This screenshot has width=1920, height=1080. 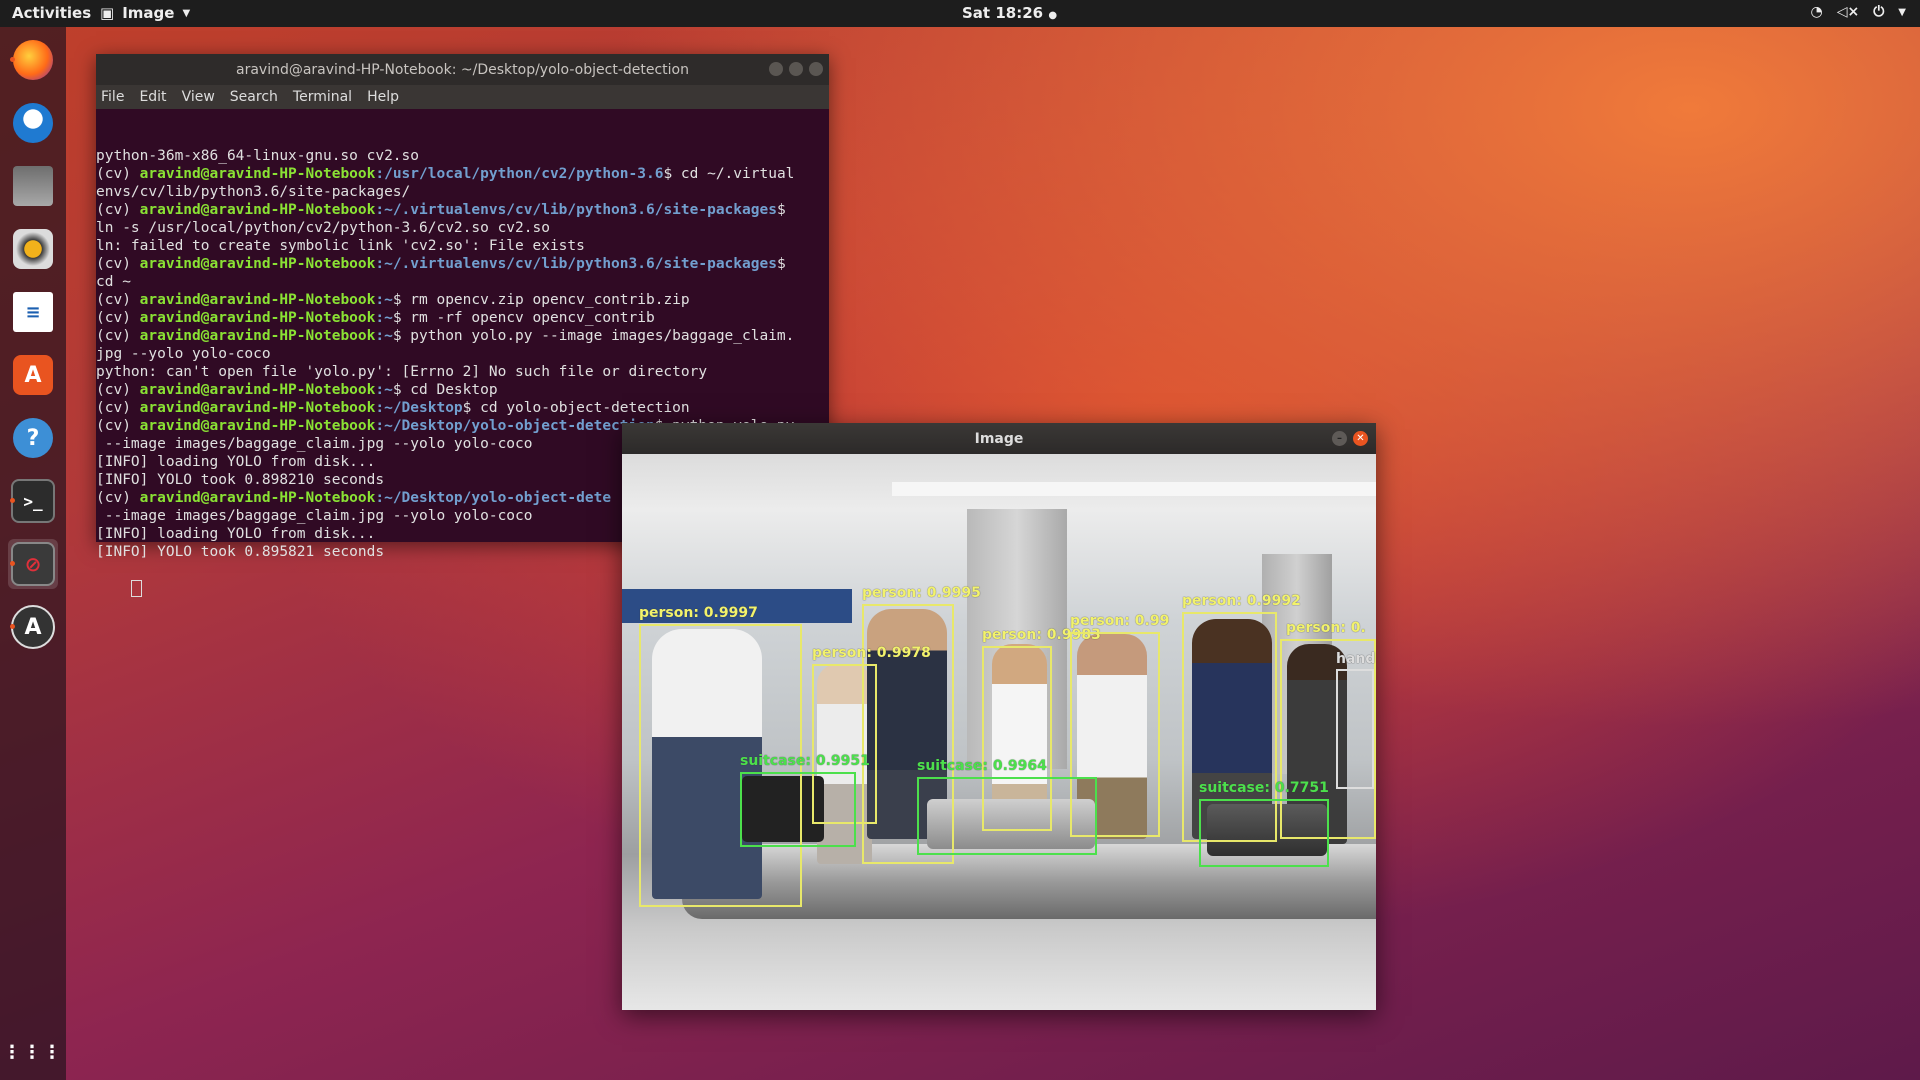 I want to click on dock-item-software-updater: A, so click(x=33, y=627).